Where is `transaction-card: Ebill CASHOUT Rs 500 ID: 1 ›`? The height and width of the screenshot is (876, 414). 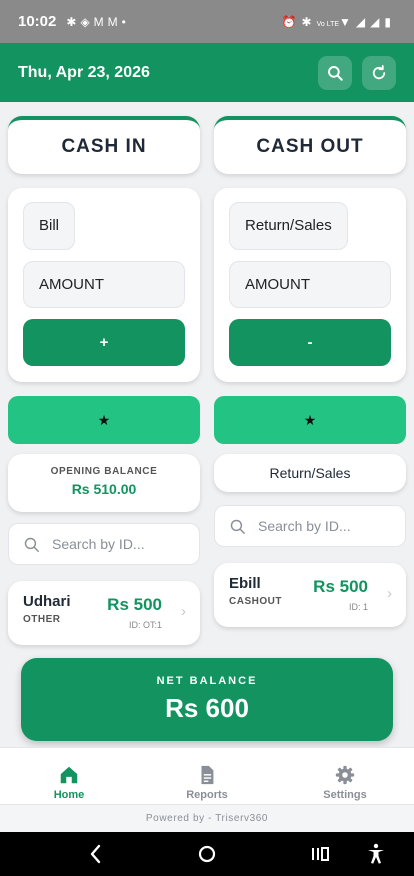 transaction-card: Ebill CASHOUT Rs 500 ID: 1 › is located at coordinates (310, 595).